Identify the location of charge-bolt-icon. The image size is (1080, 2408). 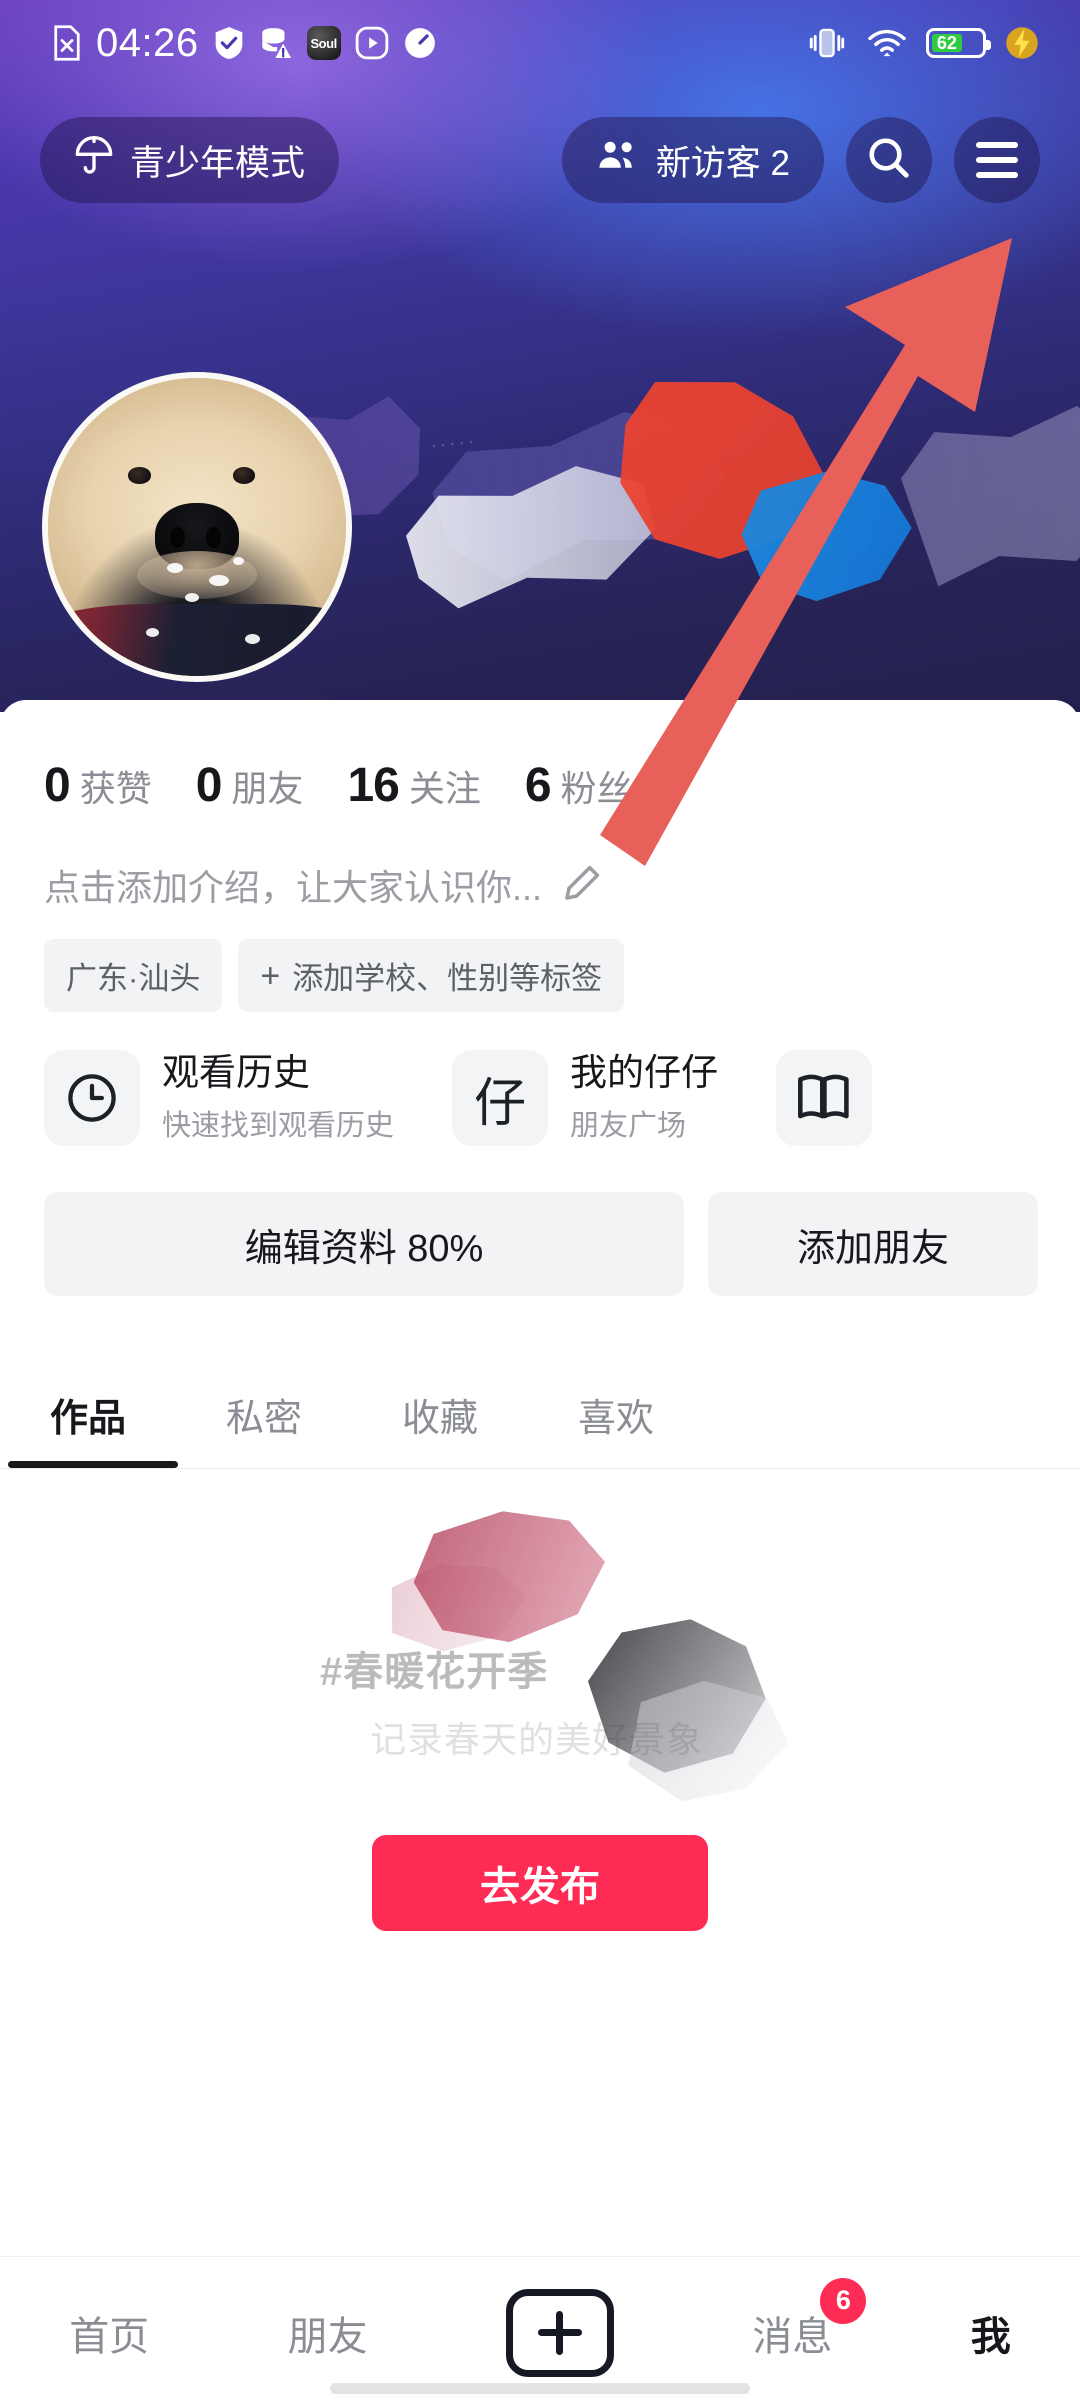
(1022, 43).